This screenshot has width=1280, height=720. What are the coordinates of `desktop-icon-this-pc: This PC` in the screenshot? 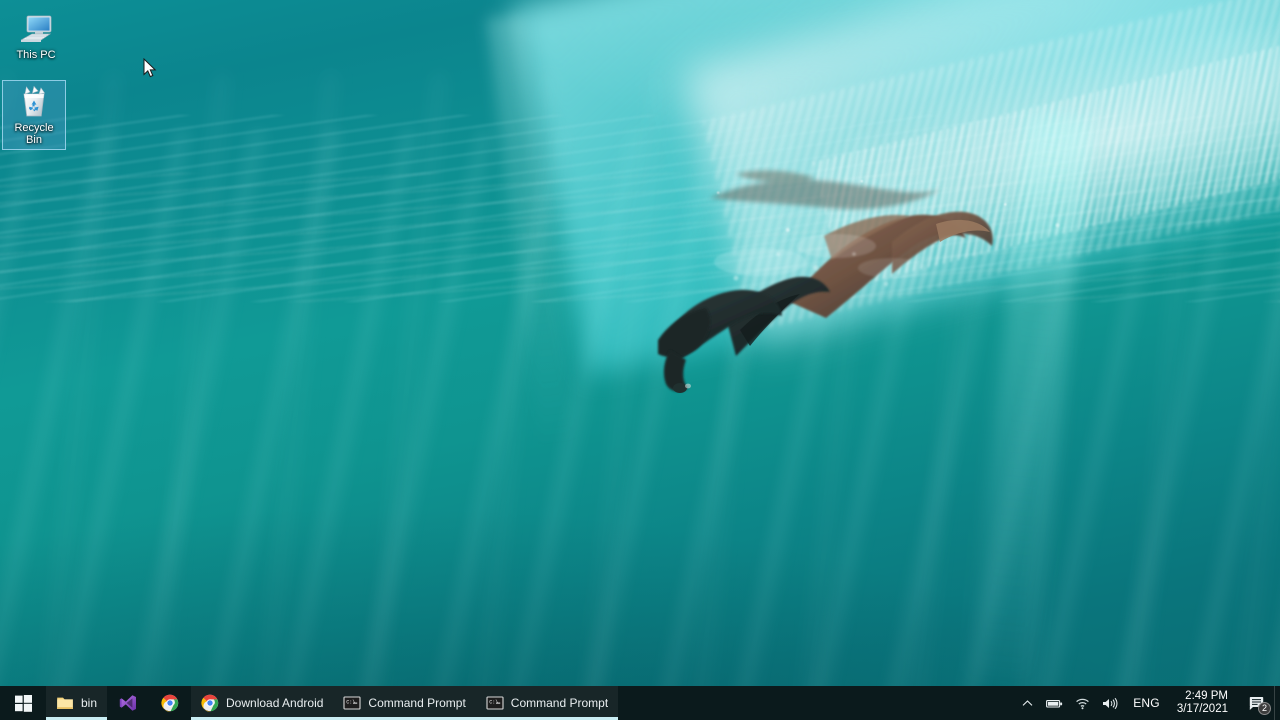 It's located at (36, 36).